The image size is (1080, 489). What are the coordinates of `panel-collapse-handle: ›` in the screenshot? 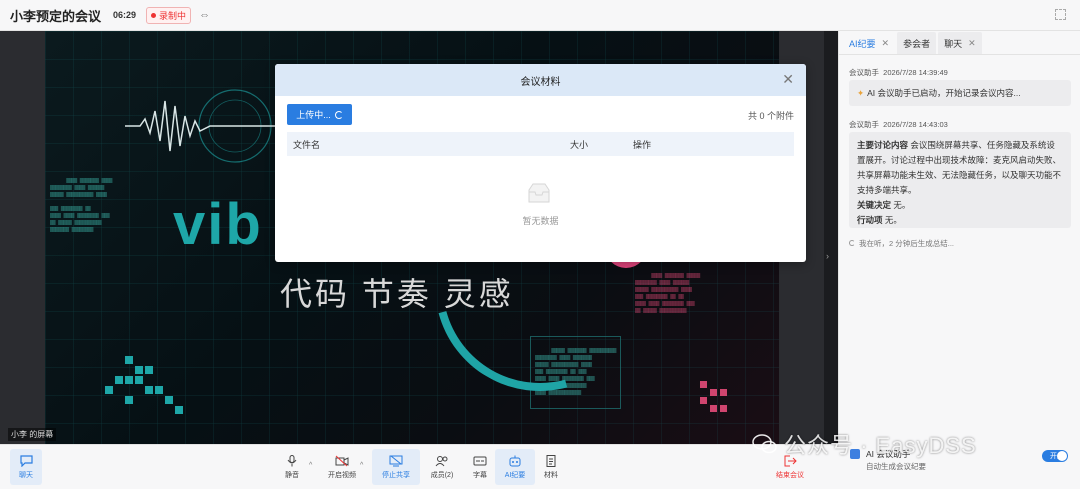 It's located at (831, 237).